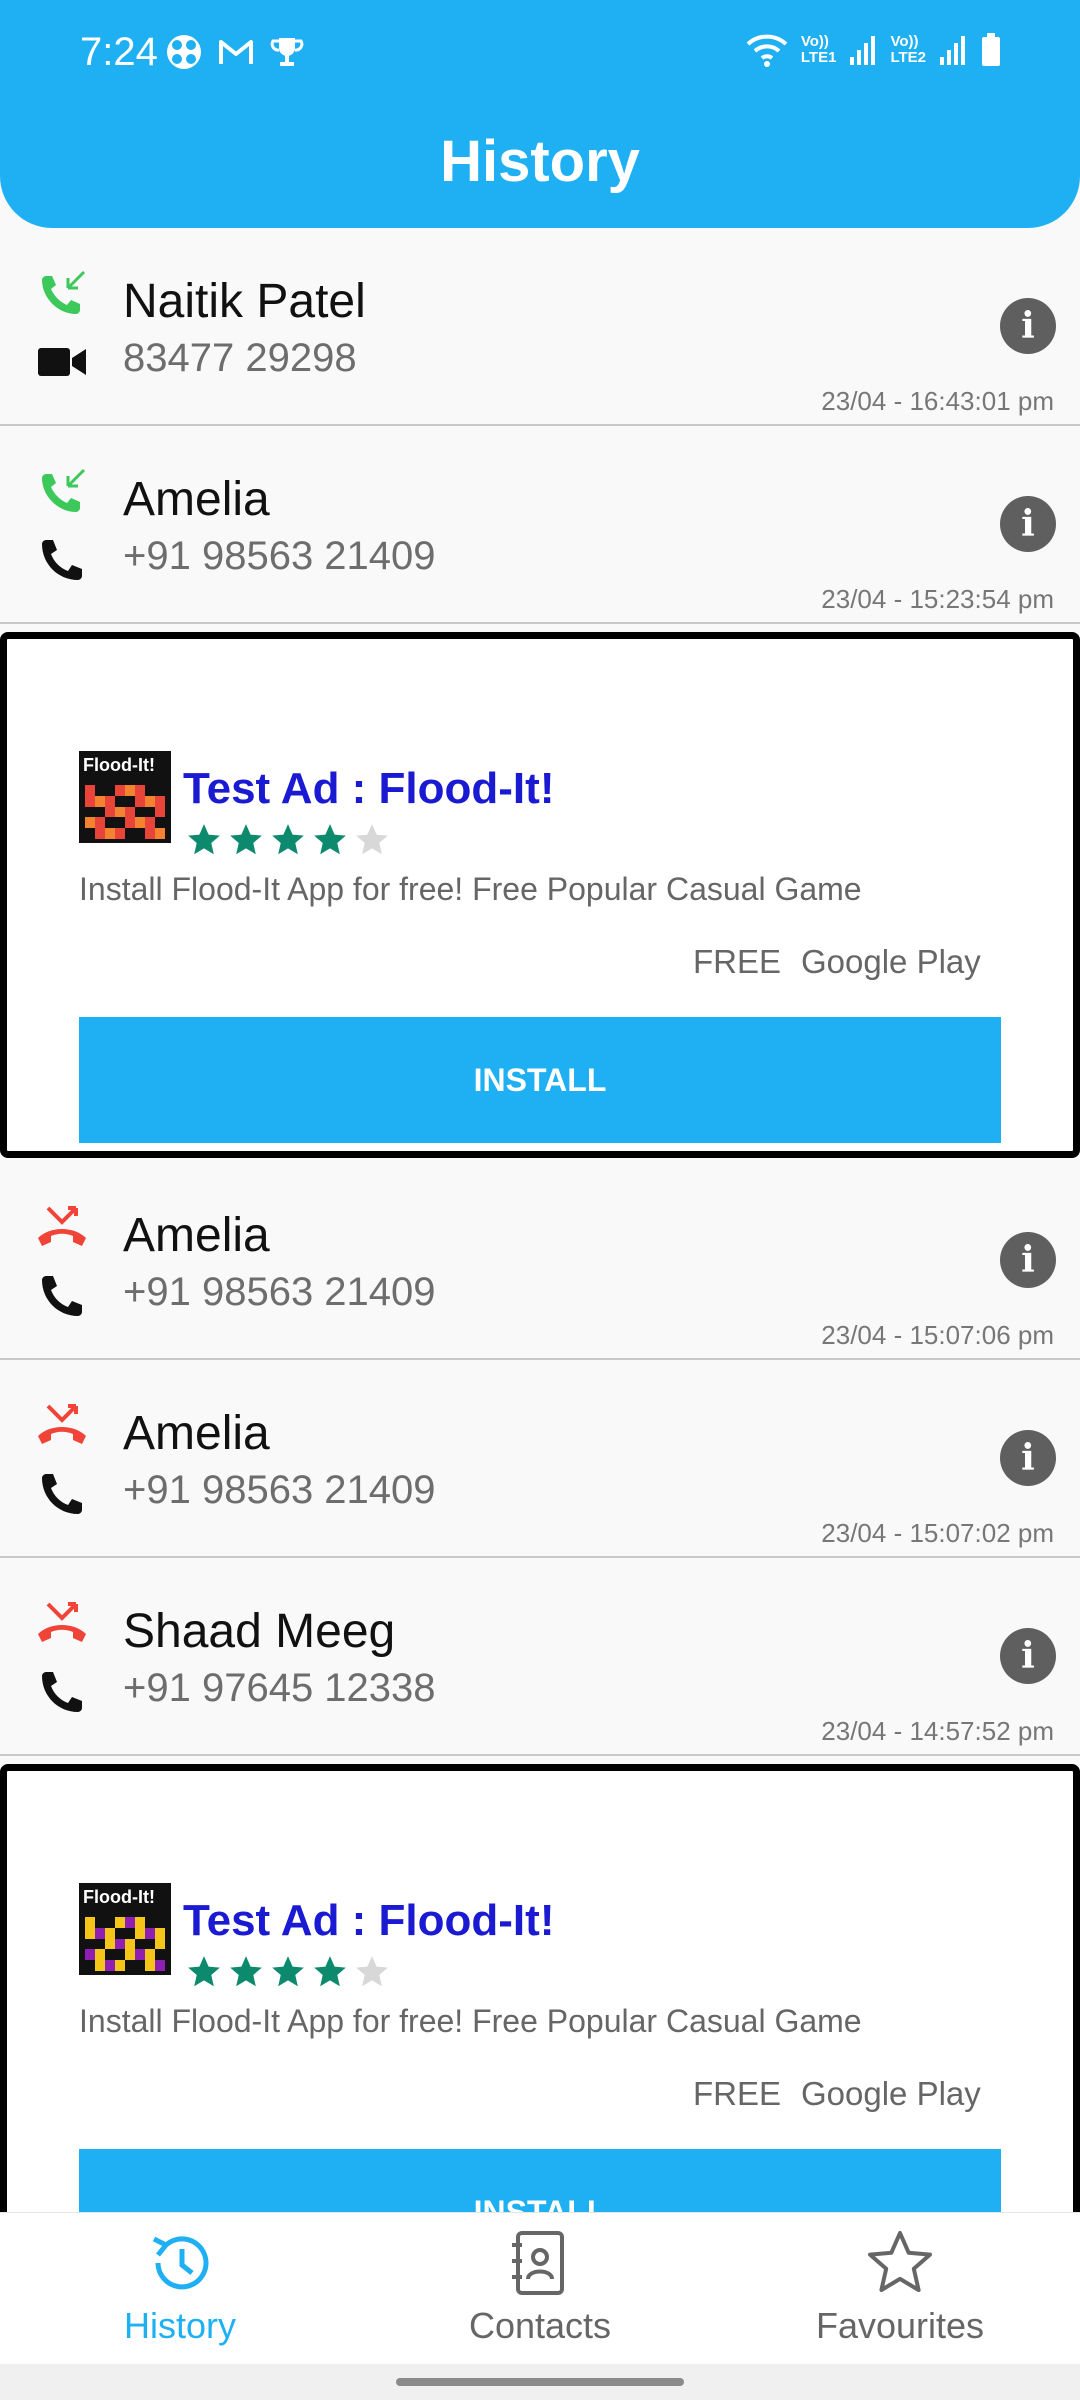  I want to click on signal-sim2-icon, so click(952, 50).